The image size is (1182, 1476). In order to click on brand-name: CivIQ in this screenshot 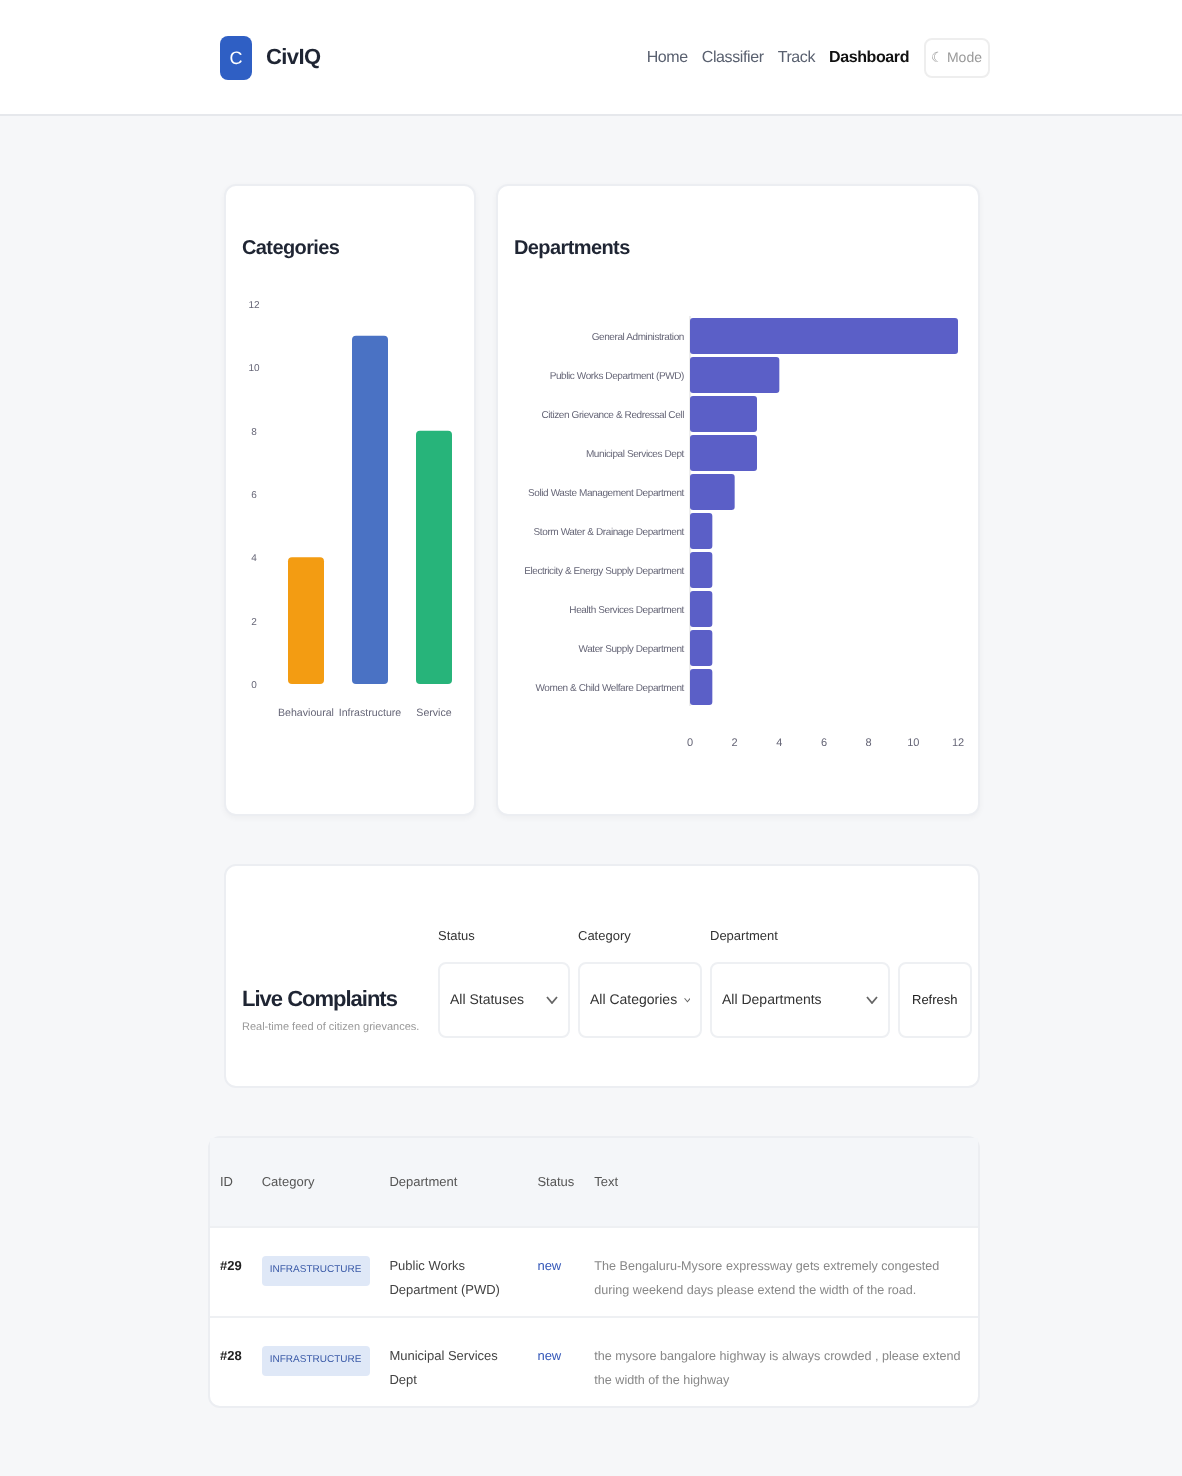, I will do `click(293, 57)`.